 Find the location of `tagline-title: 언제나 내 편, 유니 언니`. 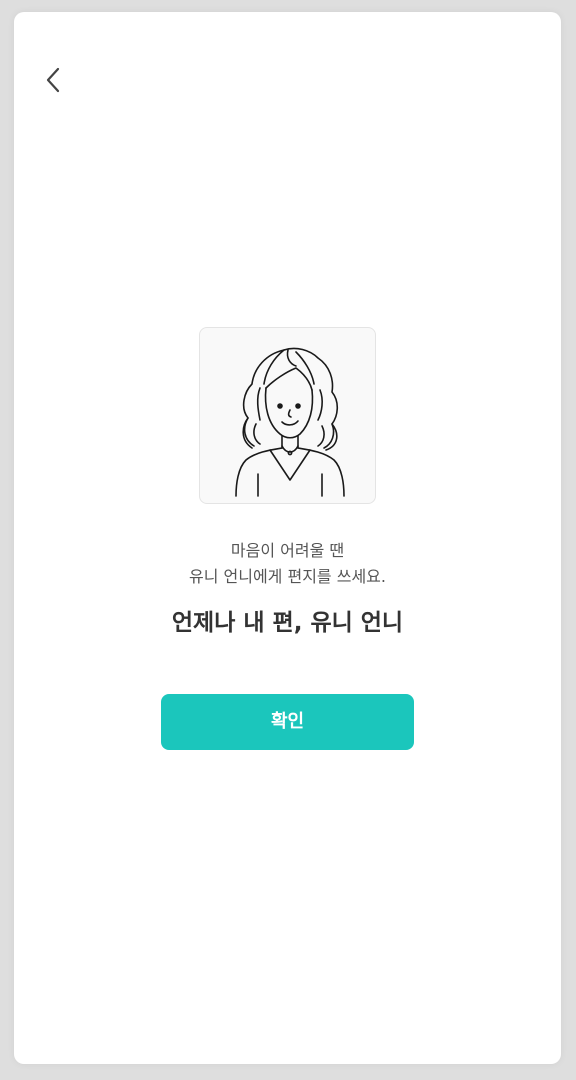

tagline-title: 언제나 내 편, 유니 언니 is located at coordinates (287, 623).